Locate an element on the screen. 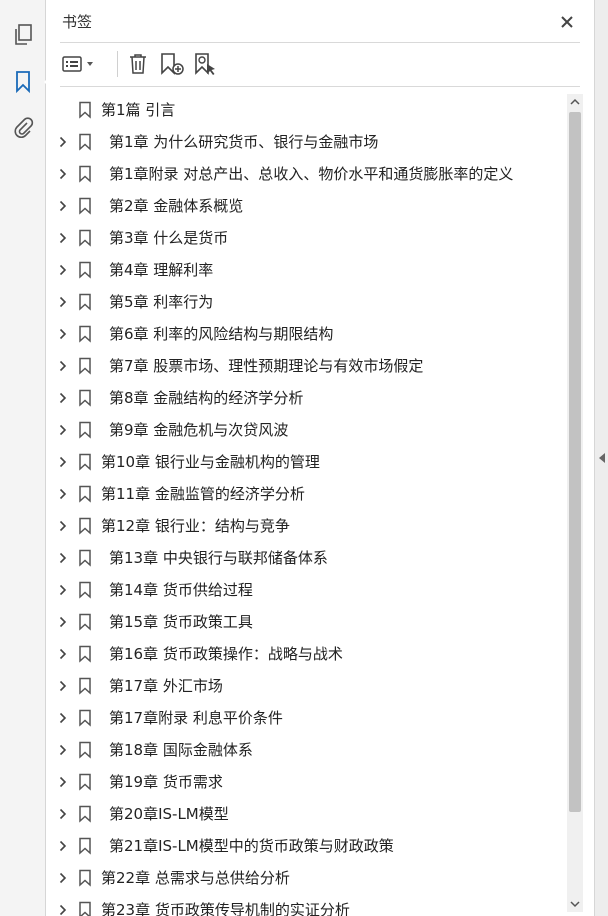 Image resolution: width=608 pixels, height=916 pixels. new-bookmark-button is located at coordinates (172, 64).